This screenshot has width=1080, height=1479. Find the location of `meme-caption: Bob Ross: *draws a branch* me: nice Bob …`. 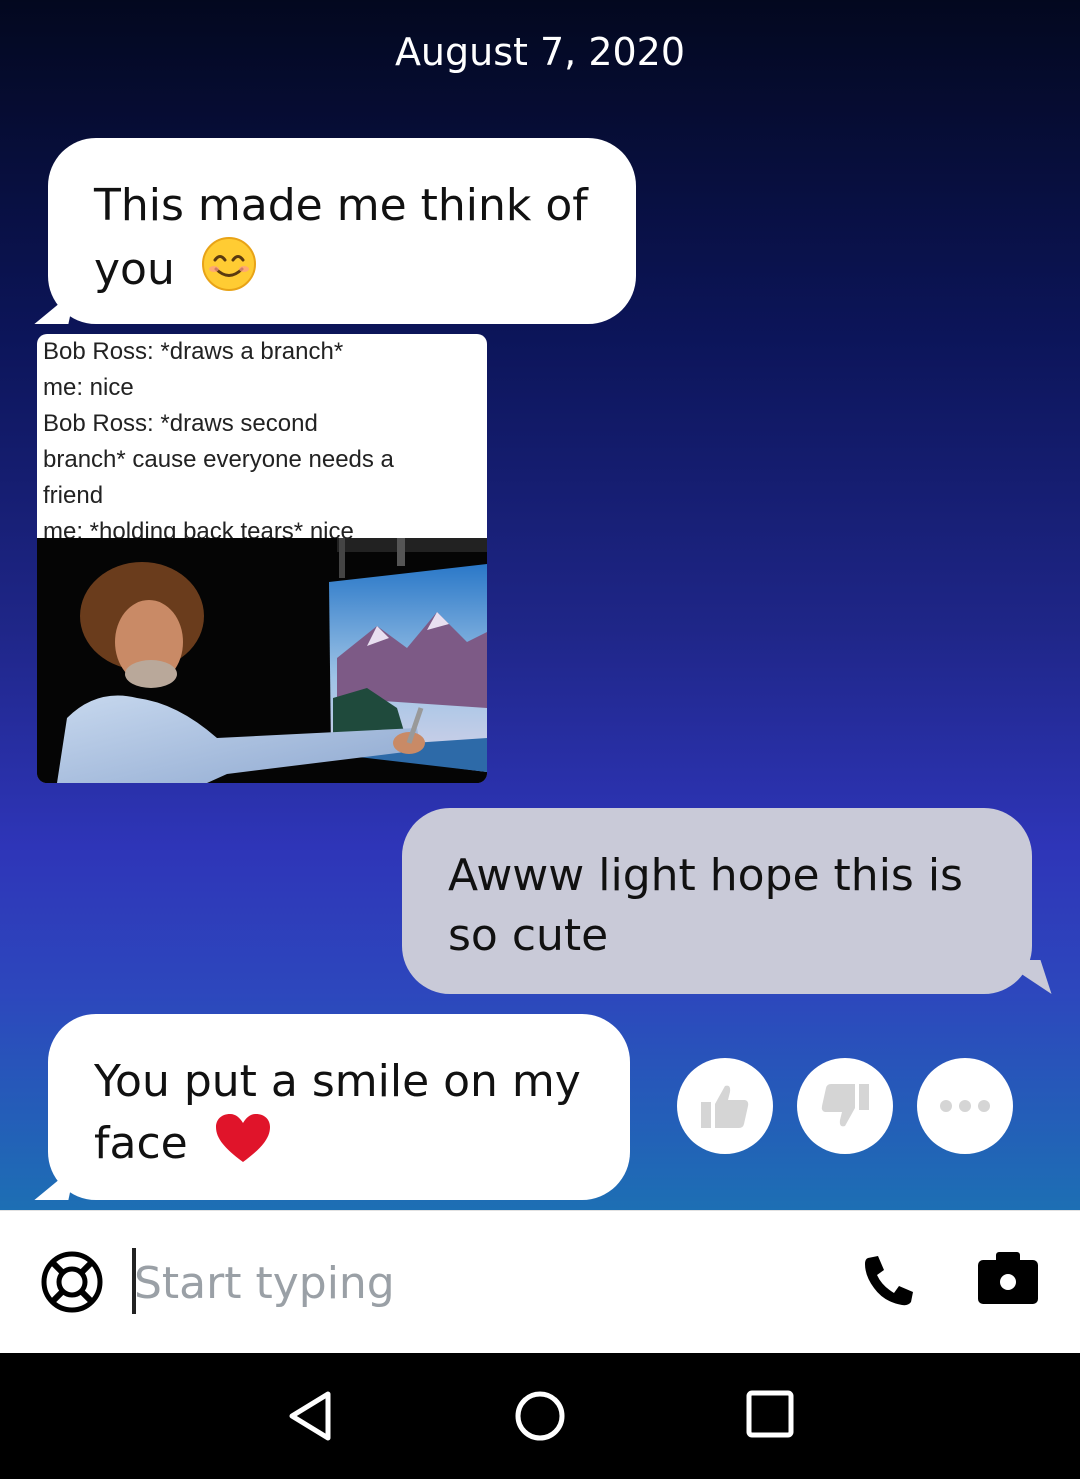

meme-caption: Bob Ross: *draws a branch* me: nice Bob … is located at coordinates (263, 442).